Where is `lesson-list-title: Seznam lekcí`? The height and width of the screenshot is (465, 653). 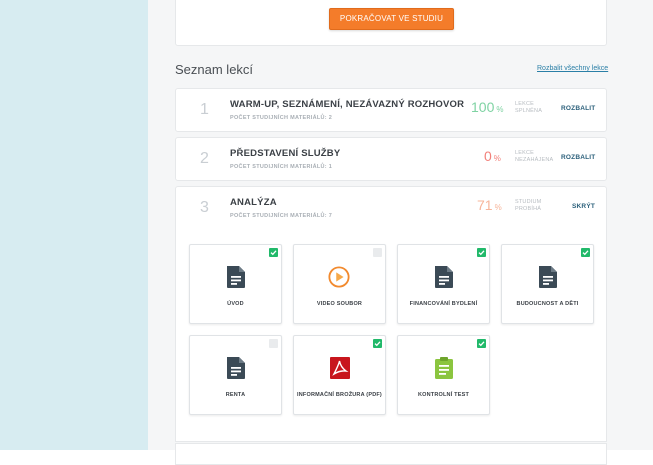 lesson-list-title: Seznam lekcí is located at coordinates (214, 69).